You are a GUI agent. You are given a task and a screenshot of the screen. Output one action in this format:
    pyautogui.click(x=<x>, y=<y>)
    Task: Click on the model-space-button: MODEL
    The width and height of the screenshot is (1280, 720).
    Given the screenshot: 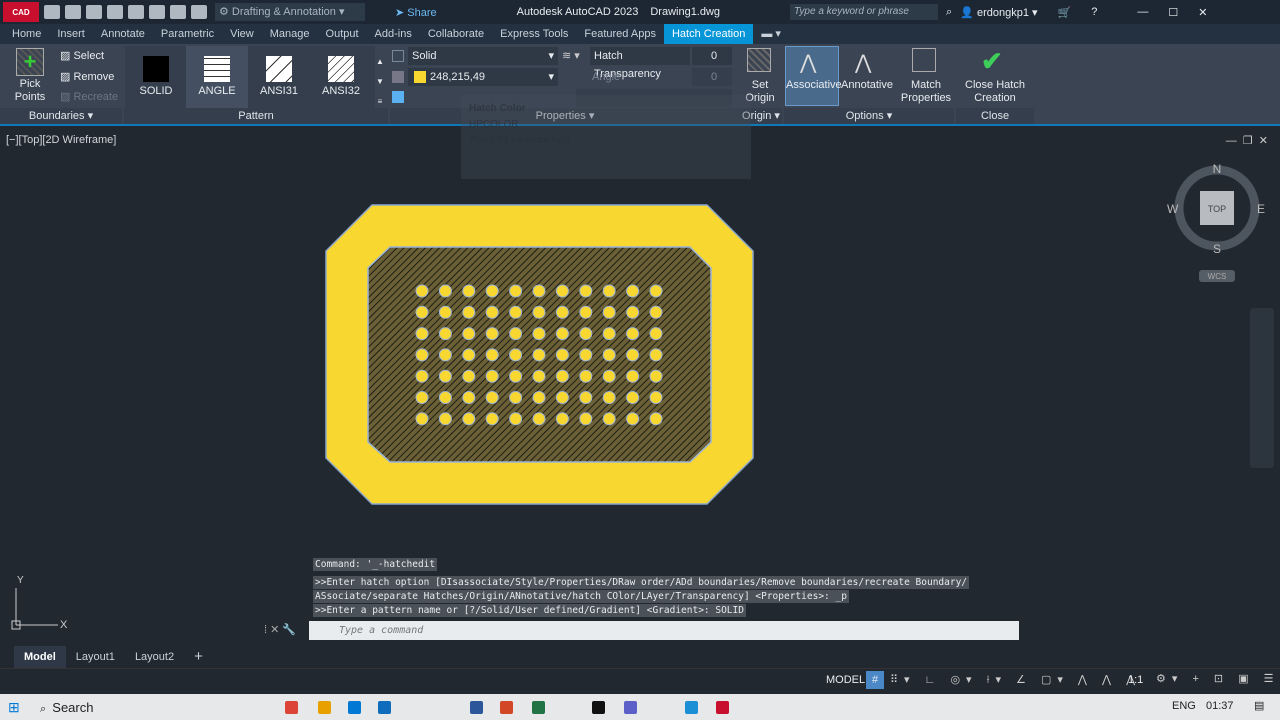 What is the action you would take?
    pyautogui.click(x=845, y=680)
    